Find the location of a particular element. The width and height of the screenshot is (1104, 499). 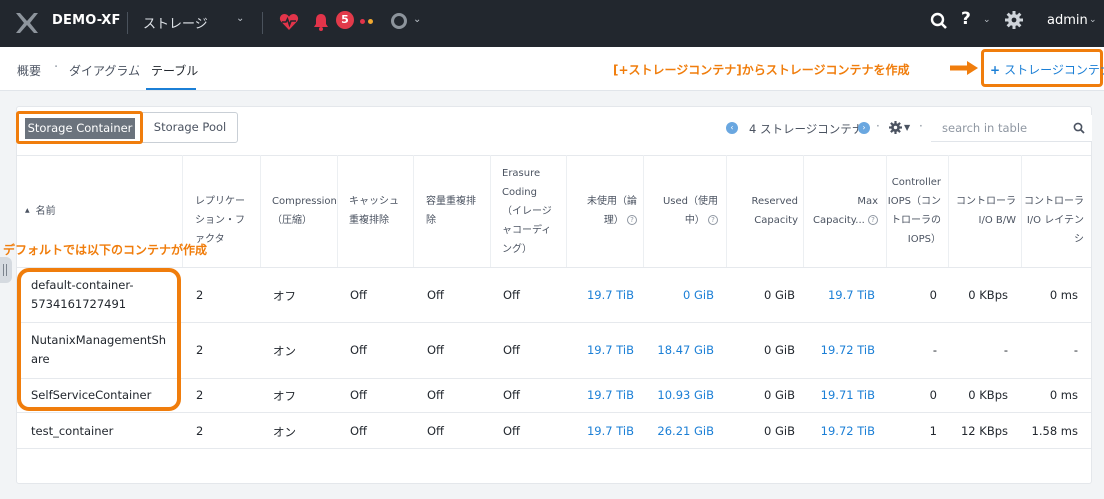

nutanix-logo-icon is located at coordinates (27, 23).